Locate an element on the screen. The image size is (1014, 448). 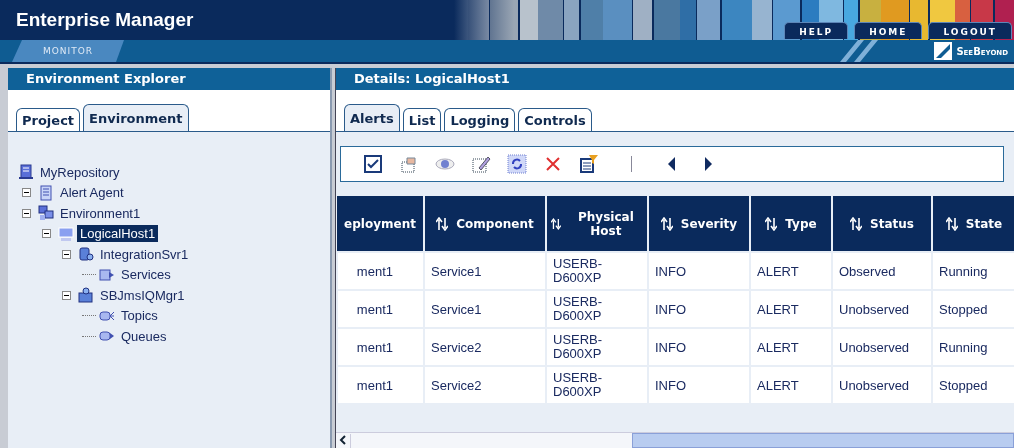
repository-icon is located at coordinates (26, 172).